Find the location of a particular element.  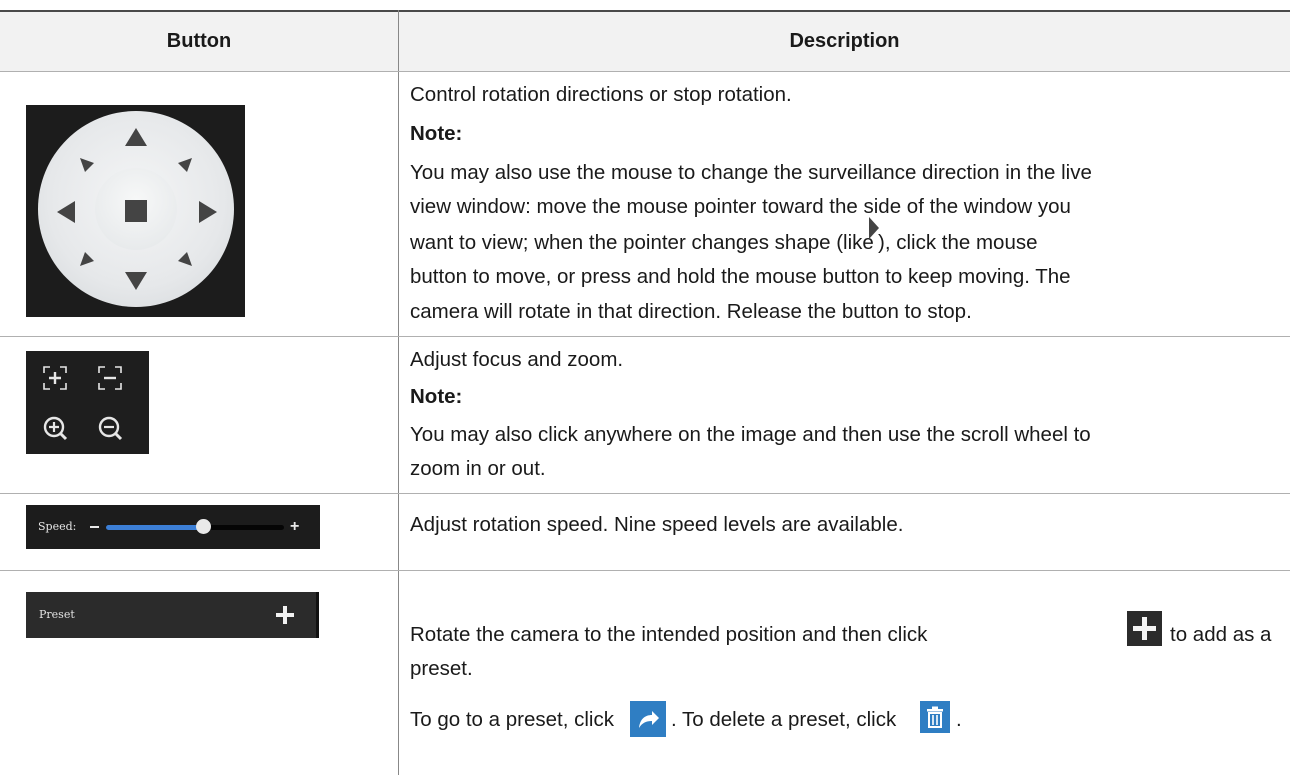

preset-desc-line-1b: to add as a is located at coordinates (1221, 634).